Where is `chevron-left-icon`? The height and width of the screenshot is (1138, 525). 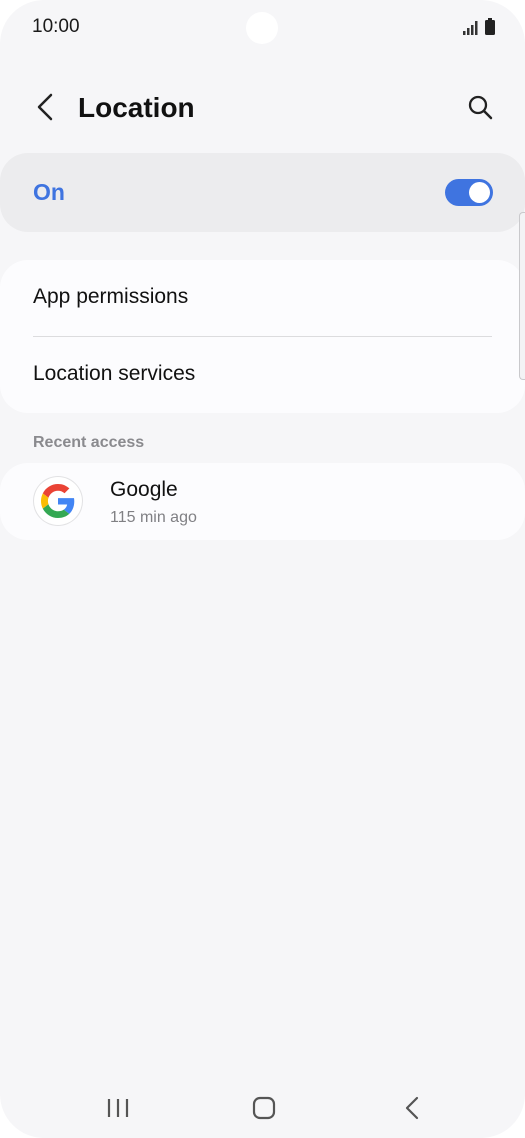 chevron-left-icon is located at coordinates (45, 109).